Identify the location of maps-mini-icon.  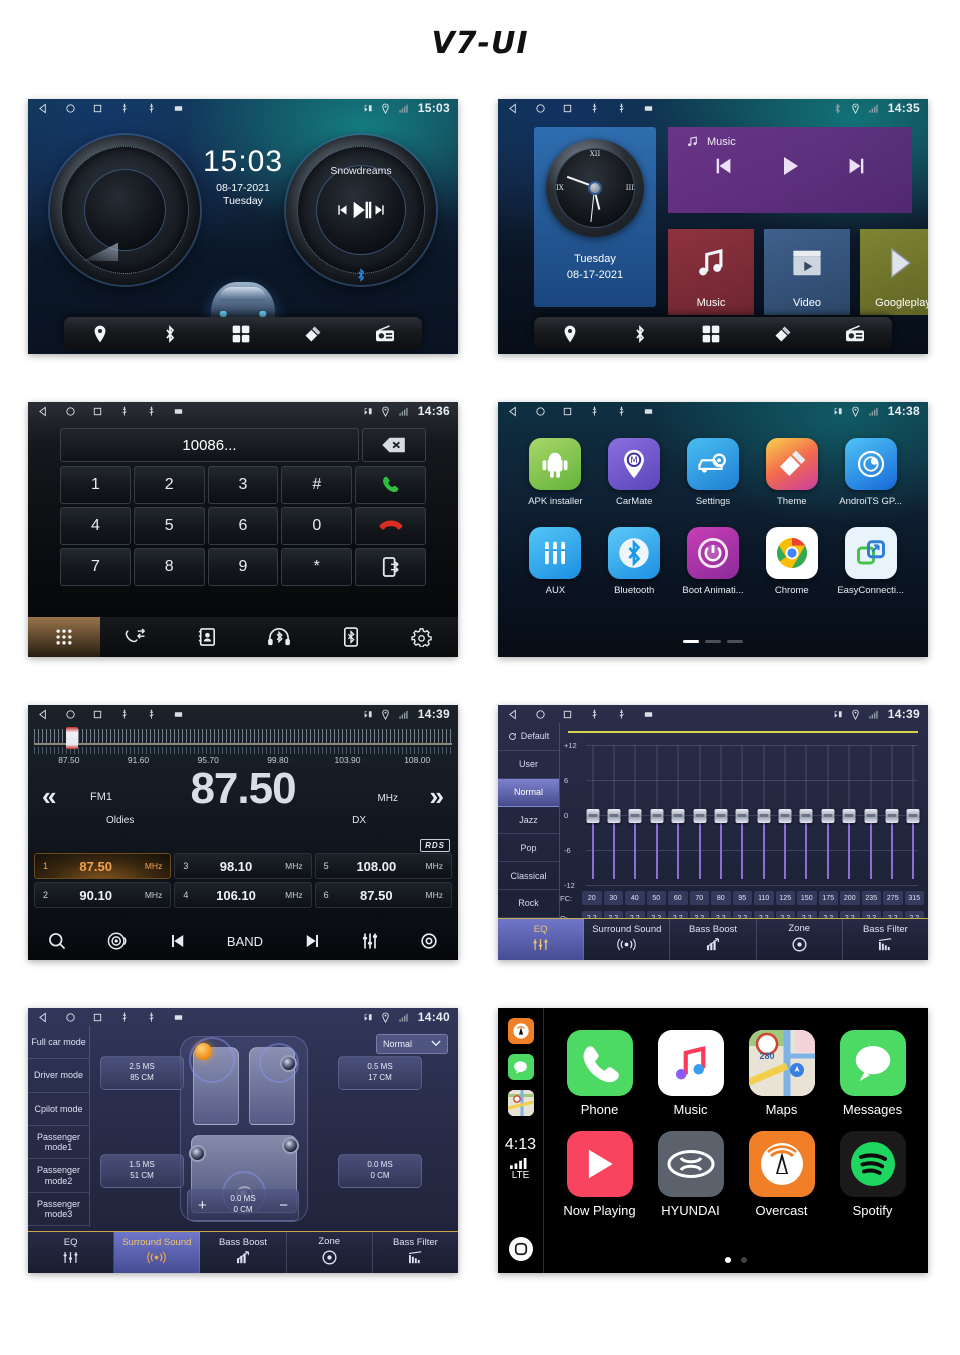
(520, 1103).